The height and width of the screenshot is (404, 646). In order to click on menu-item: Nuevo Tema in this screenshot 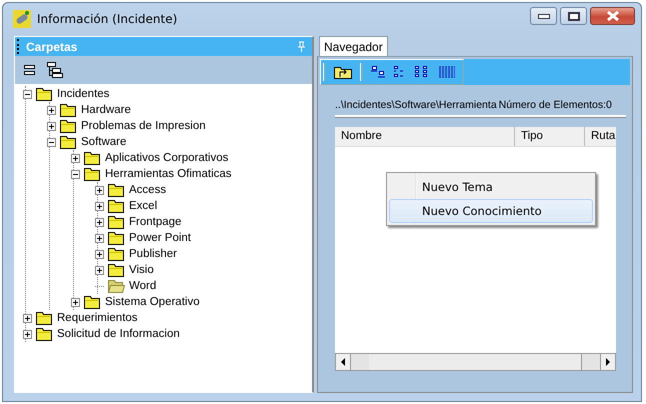, I will do `click(491, 187)`.